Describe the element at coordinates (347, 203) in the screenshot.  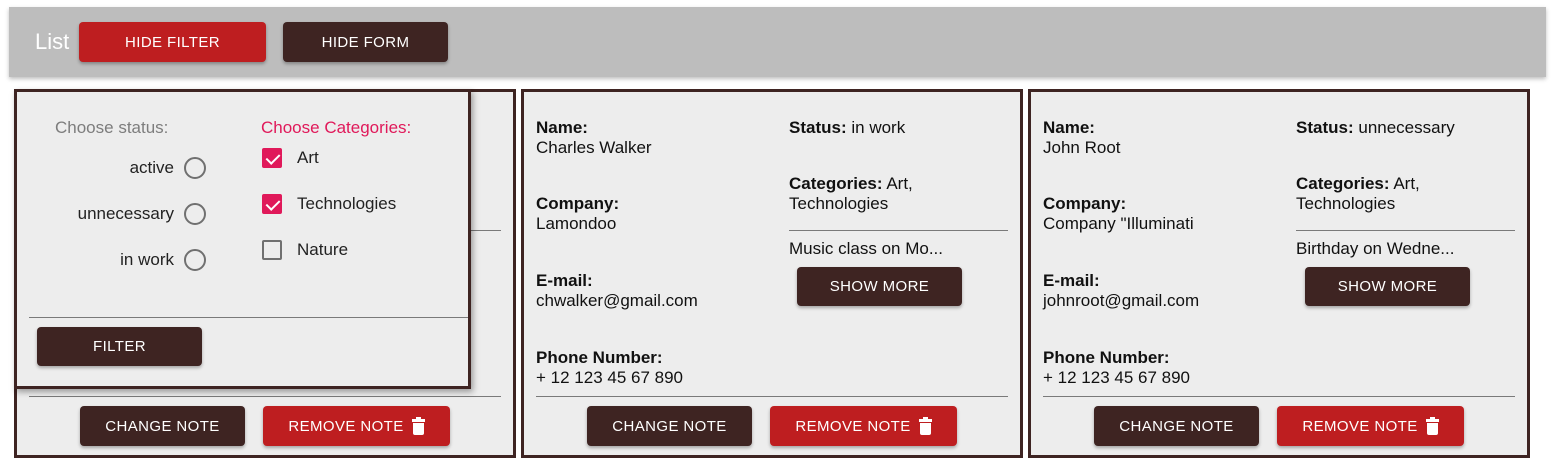
I see `category-option-label: Technologies` at that location.